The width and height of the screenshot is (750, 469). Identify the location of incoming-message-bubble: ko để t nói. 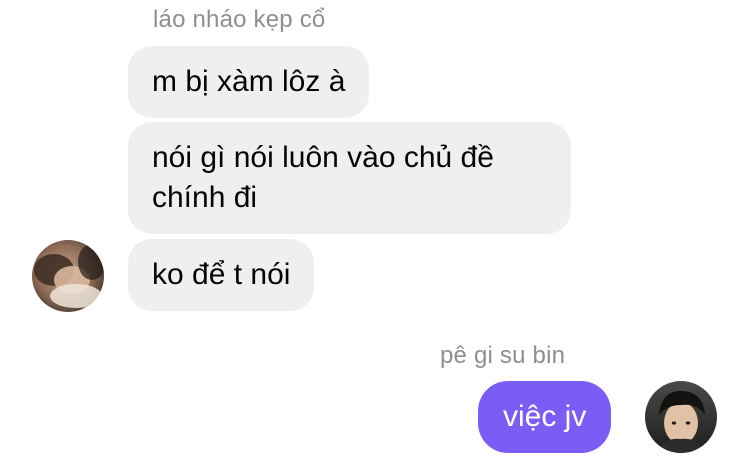
(221, 275).